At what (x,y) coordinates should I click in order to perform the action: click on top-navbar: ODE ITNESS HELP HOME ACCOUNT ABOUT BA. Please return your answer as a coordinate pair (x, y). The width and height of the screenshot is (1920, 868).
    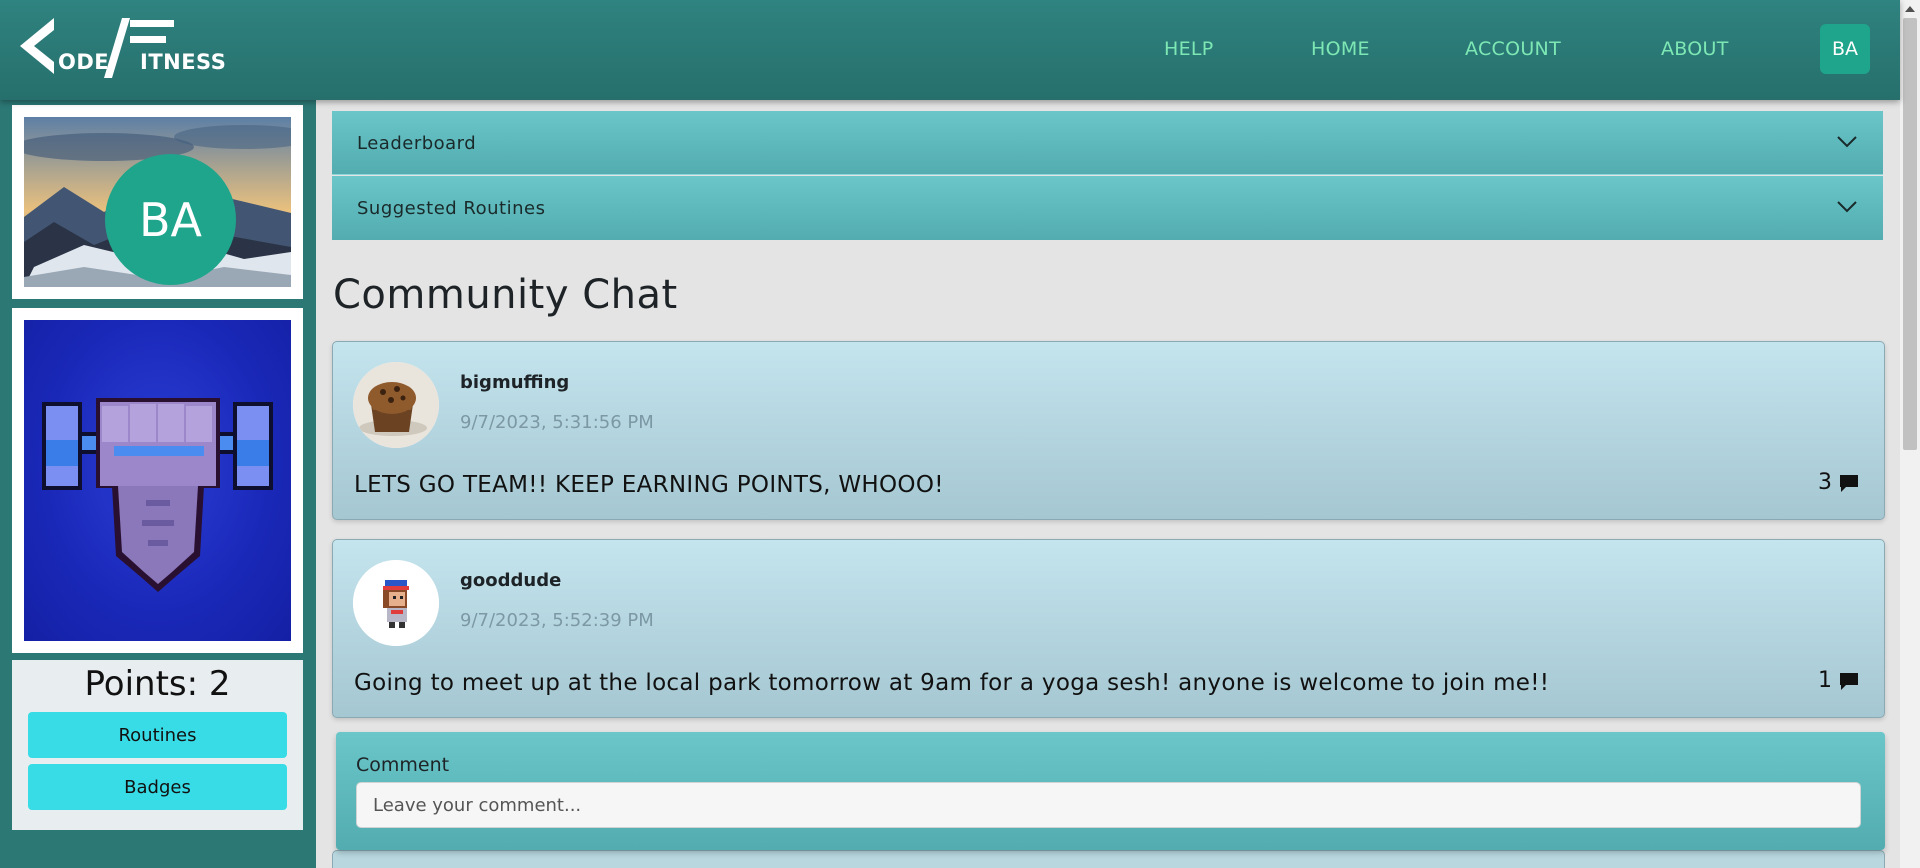
    Looking at the image, I should click on (950, 50).